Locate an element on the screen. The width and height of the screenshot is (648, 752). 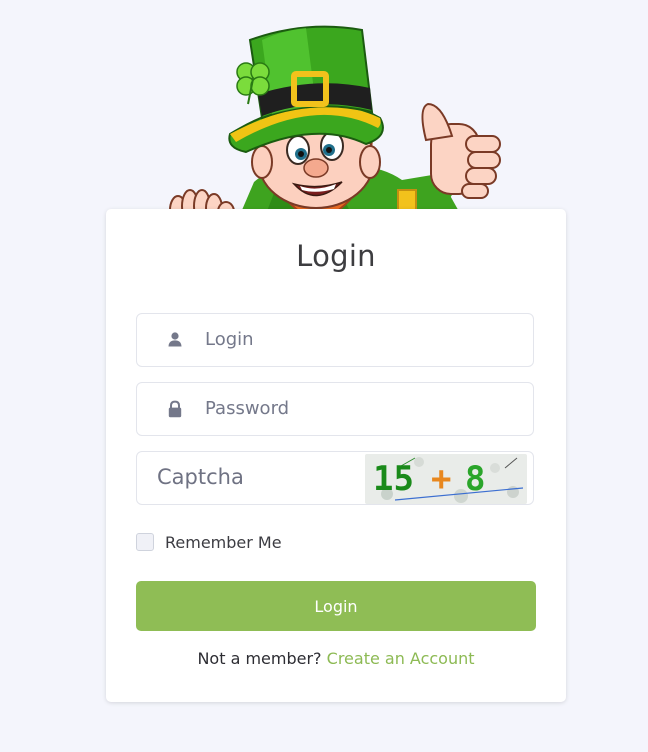
user-icon is located at coordinates (175, 339).